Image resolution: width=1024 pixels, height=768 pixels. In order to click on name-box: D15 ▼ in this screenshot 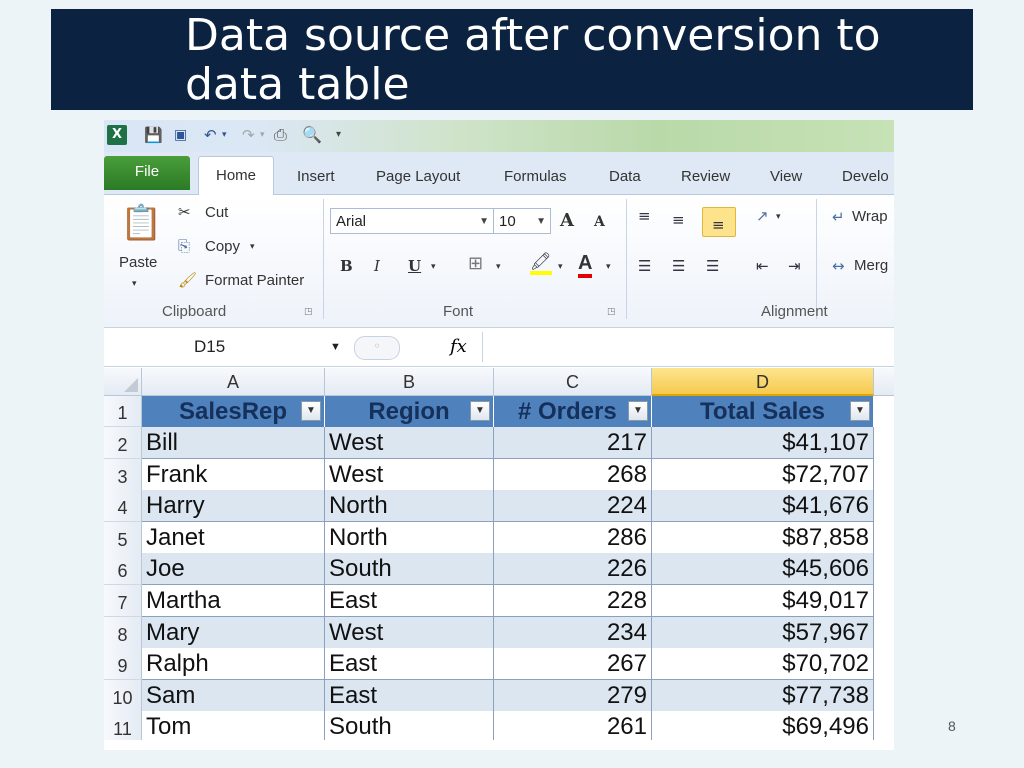, I will do `click(224, 347)`.